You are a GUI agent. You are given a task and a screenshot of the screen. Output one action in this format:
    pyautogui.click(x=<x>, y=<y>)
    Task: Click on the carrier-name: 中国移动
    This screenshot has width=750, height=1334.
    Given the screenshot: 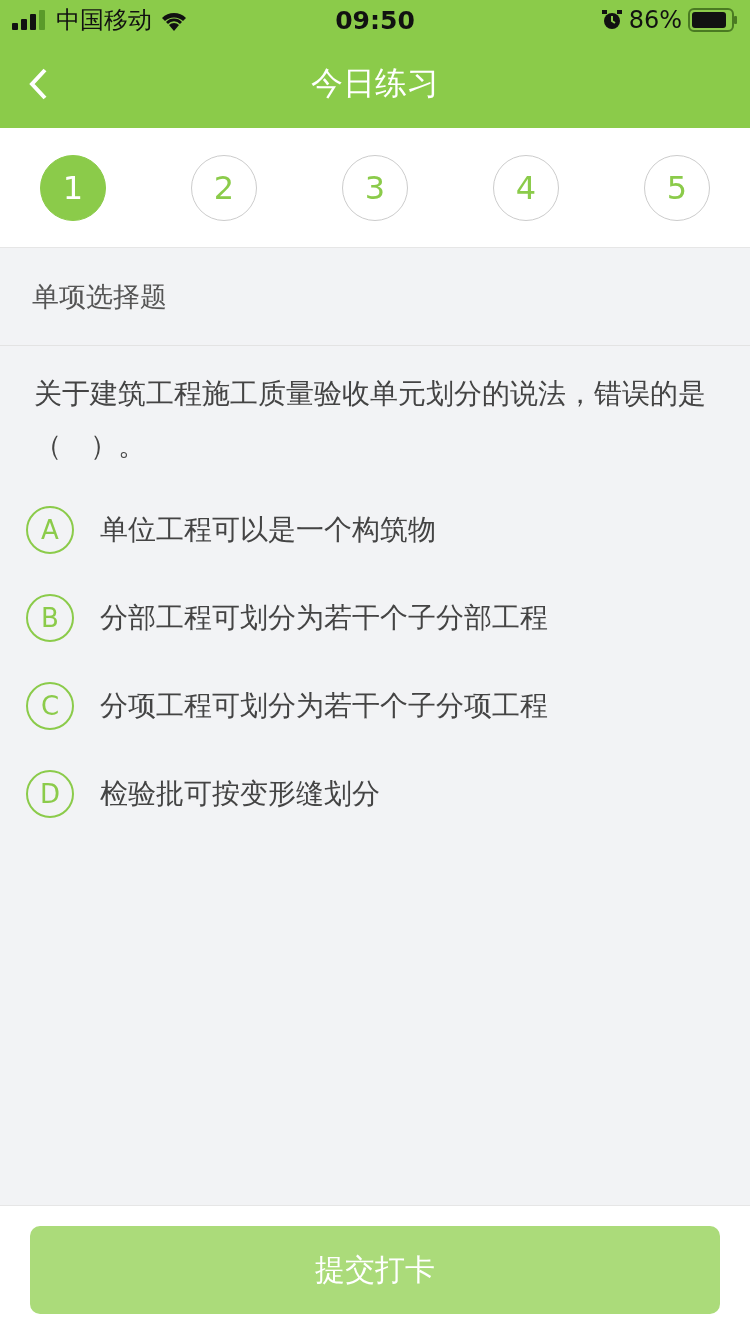 What is the action you would take?
    pyautogui.click(x=104, y=20)
    